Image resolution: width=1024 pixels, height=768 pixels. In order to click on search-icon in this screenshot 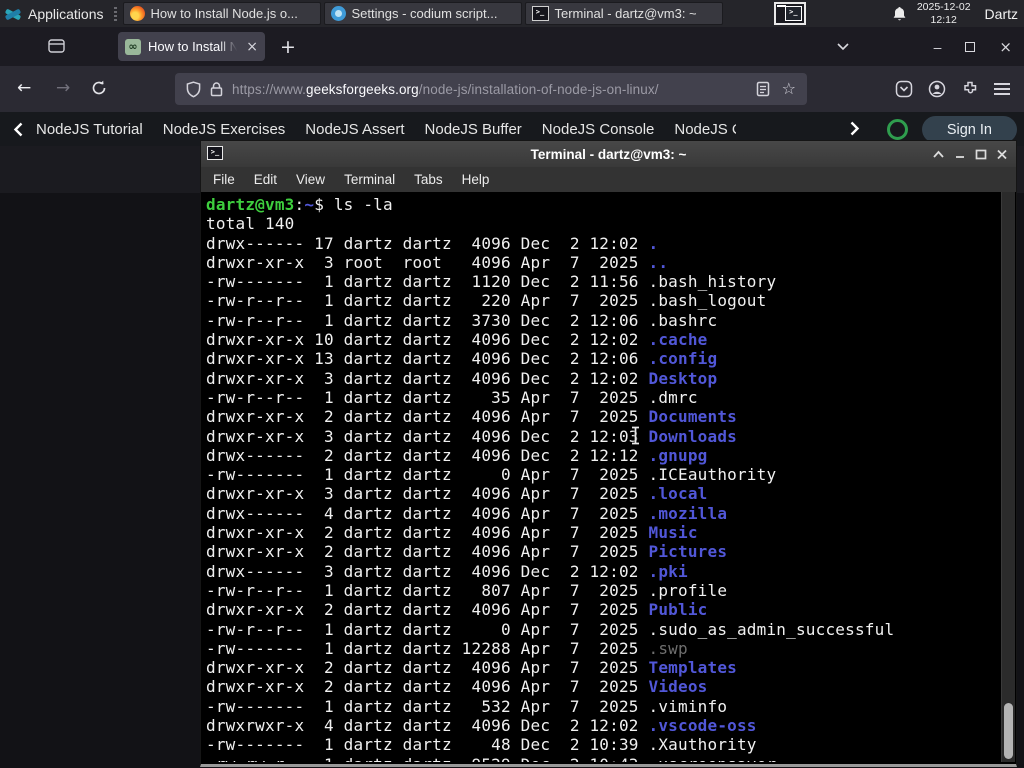, I will do `click(897, 129)`.